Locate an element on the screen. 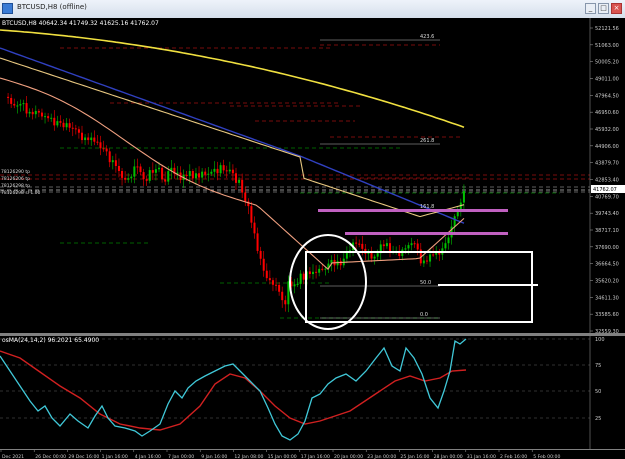 Image resolution: width=625 pixels, height=459 pixels. current-price-label: 41762.07 is located at coordinates (605, 190).